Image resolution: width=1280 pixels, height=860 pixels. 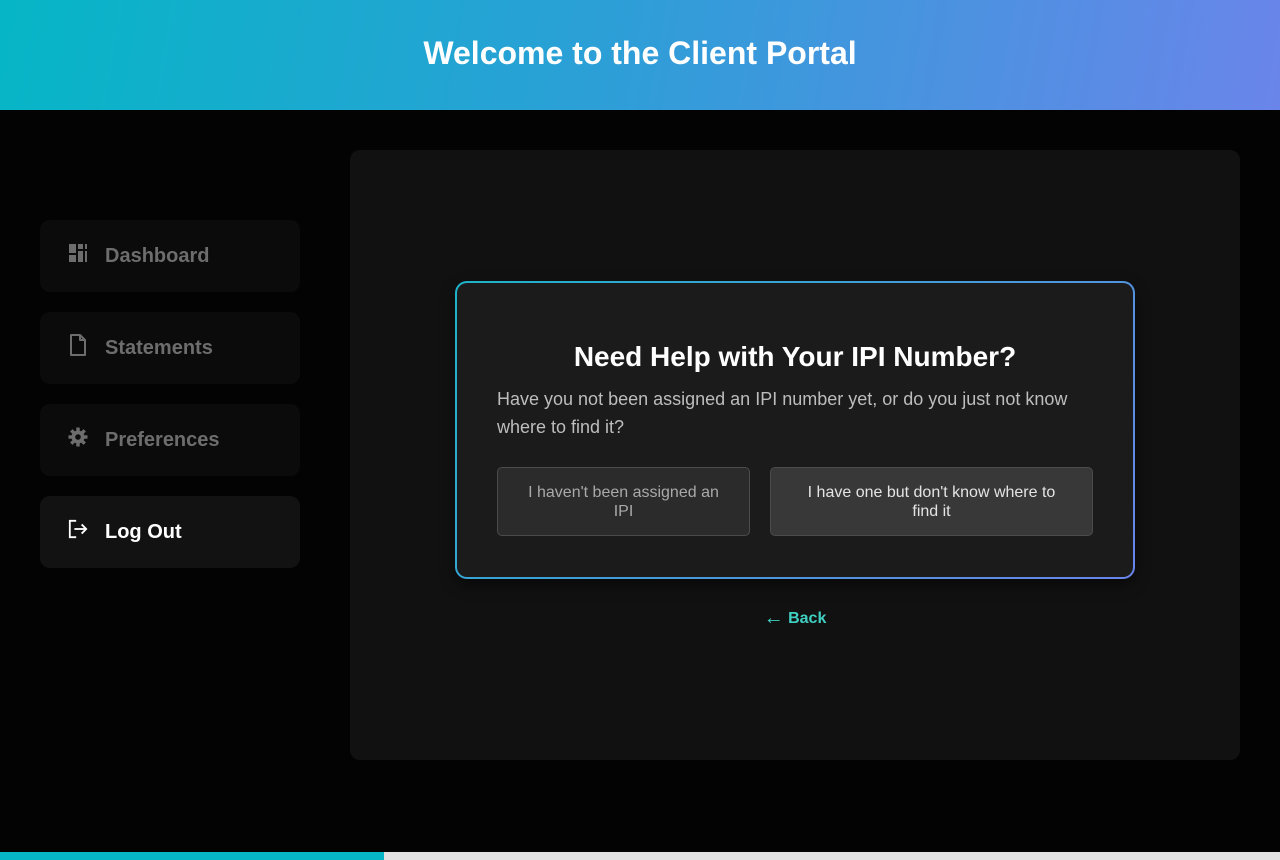 What do you see at coordinates (143, 531) in the screenshot?
I see `sidebar-item-label: Log Out` at bounding box center [143, 531].